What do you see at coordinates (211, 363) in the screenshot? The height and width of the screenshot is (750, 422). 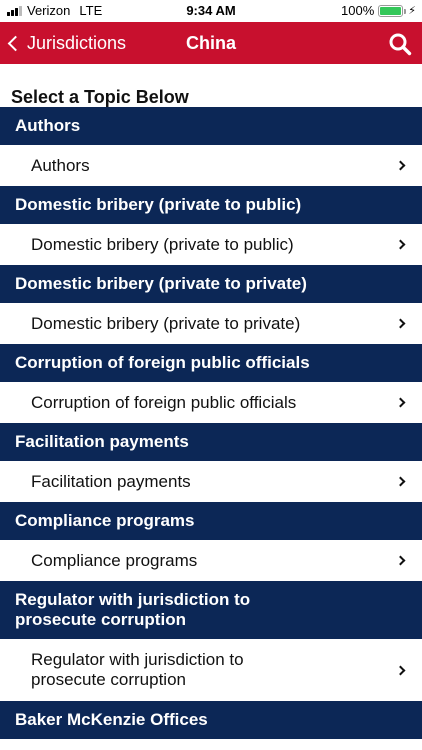 I see `topic-section-header: Corruption of foreign public officials` at bounding box center [211, 363].